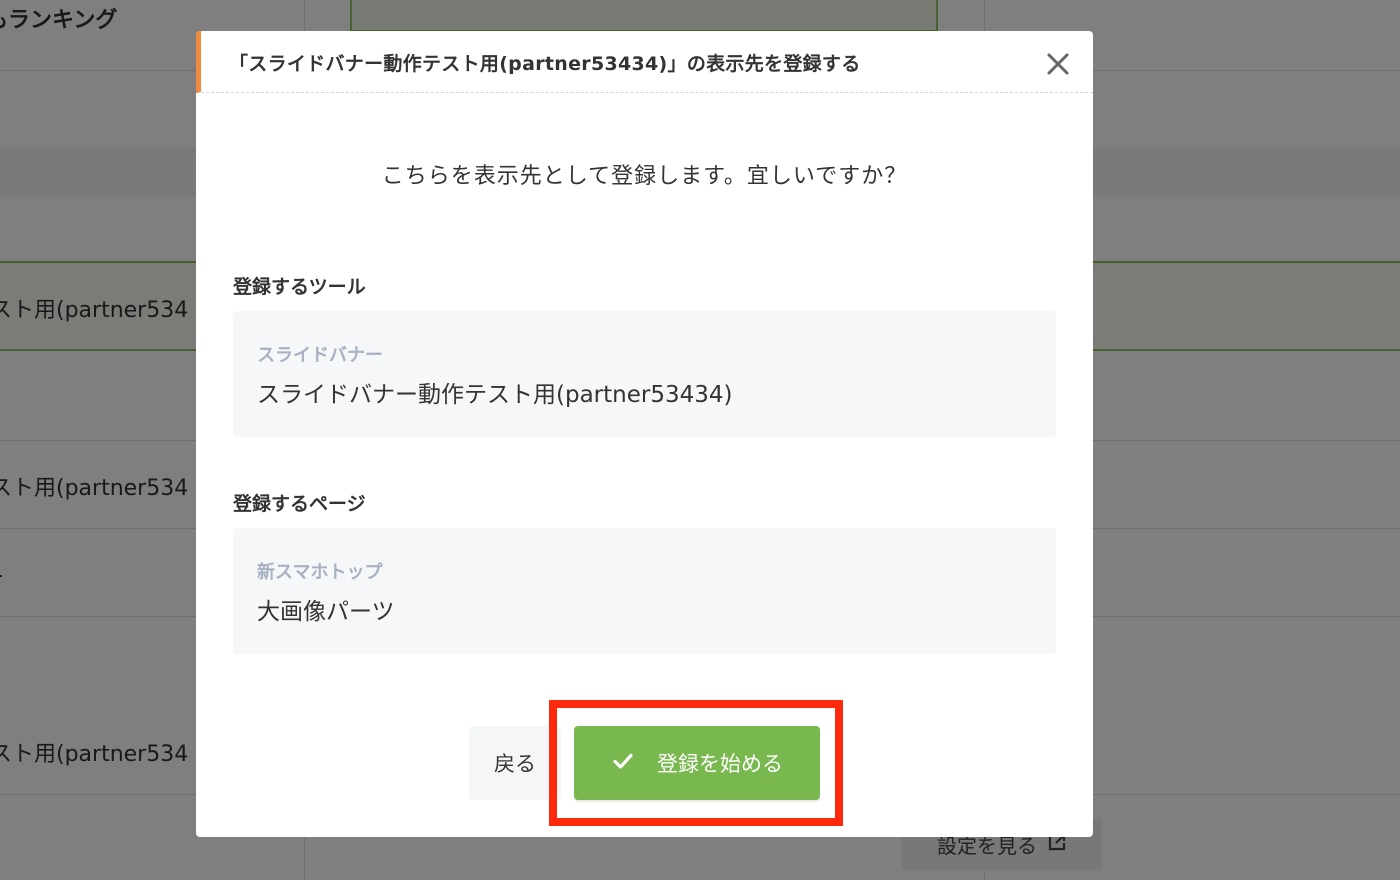  Describe the element at coordinates (623, 763) in the screenshot. I see `check-icon` at that location.